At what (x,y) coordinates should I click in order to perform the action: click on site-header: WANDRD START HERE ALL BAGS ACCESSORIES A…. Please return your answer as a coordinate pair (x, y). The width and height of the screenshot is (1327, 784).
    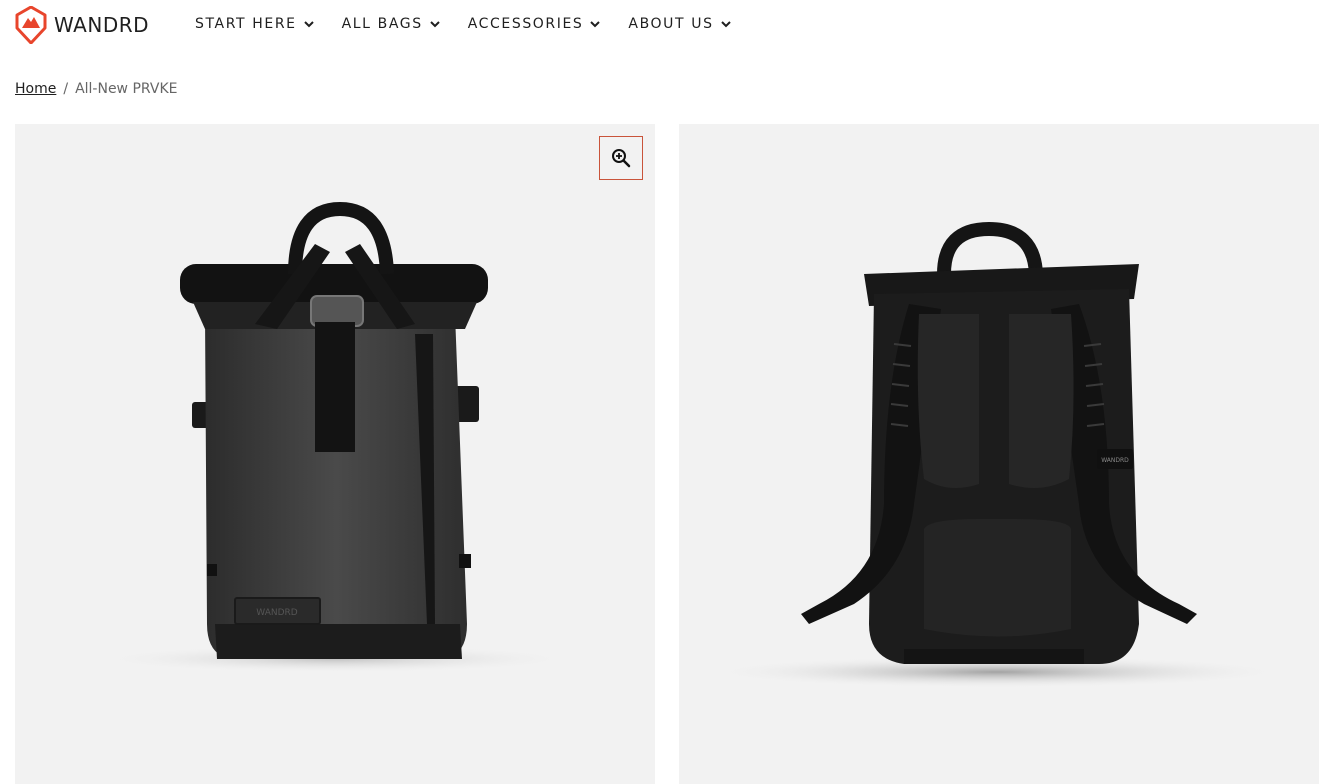
    Looking at the image, I should click on (663, 26).